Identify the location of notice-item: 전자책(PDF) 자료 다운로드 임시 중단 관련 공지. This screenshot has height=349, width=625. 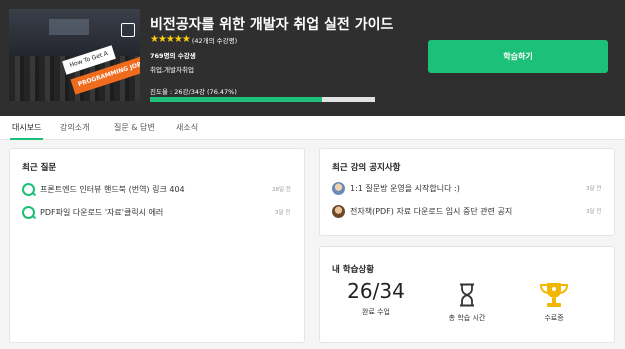
(422, 211).